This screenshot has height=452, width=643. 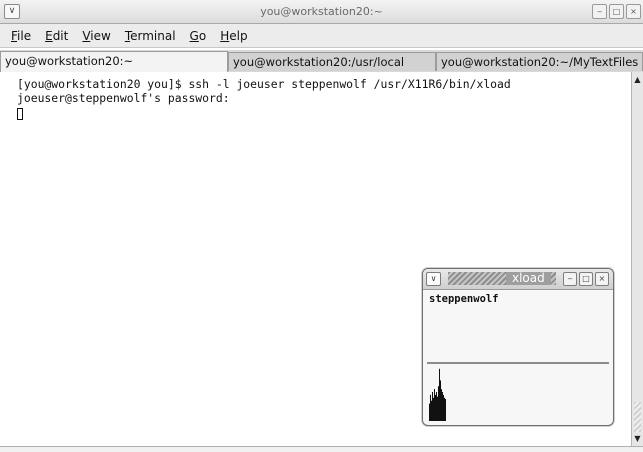 I want to click on menu-go: Go, so click(x=198, y=36).